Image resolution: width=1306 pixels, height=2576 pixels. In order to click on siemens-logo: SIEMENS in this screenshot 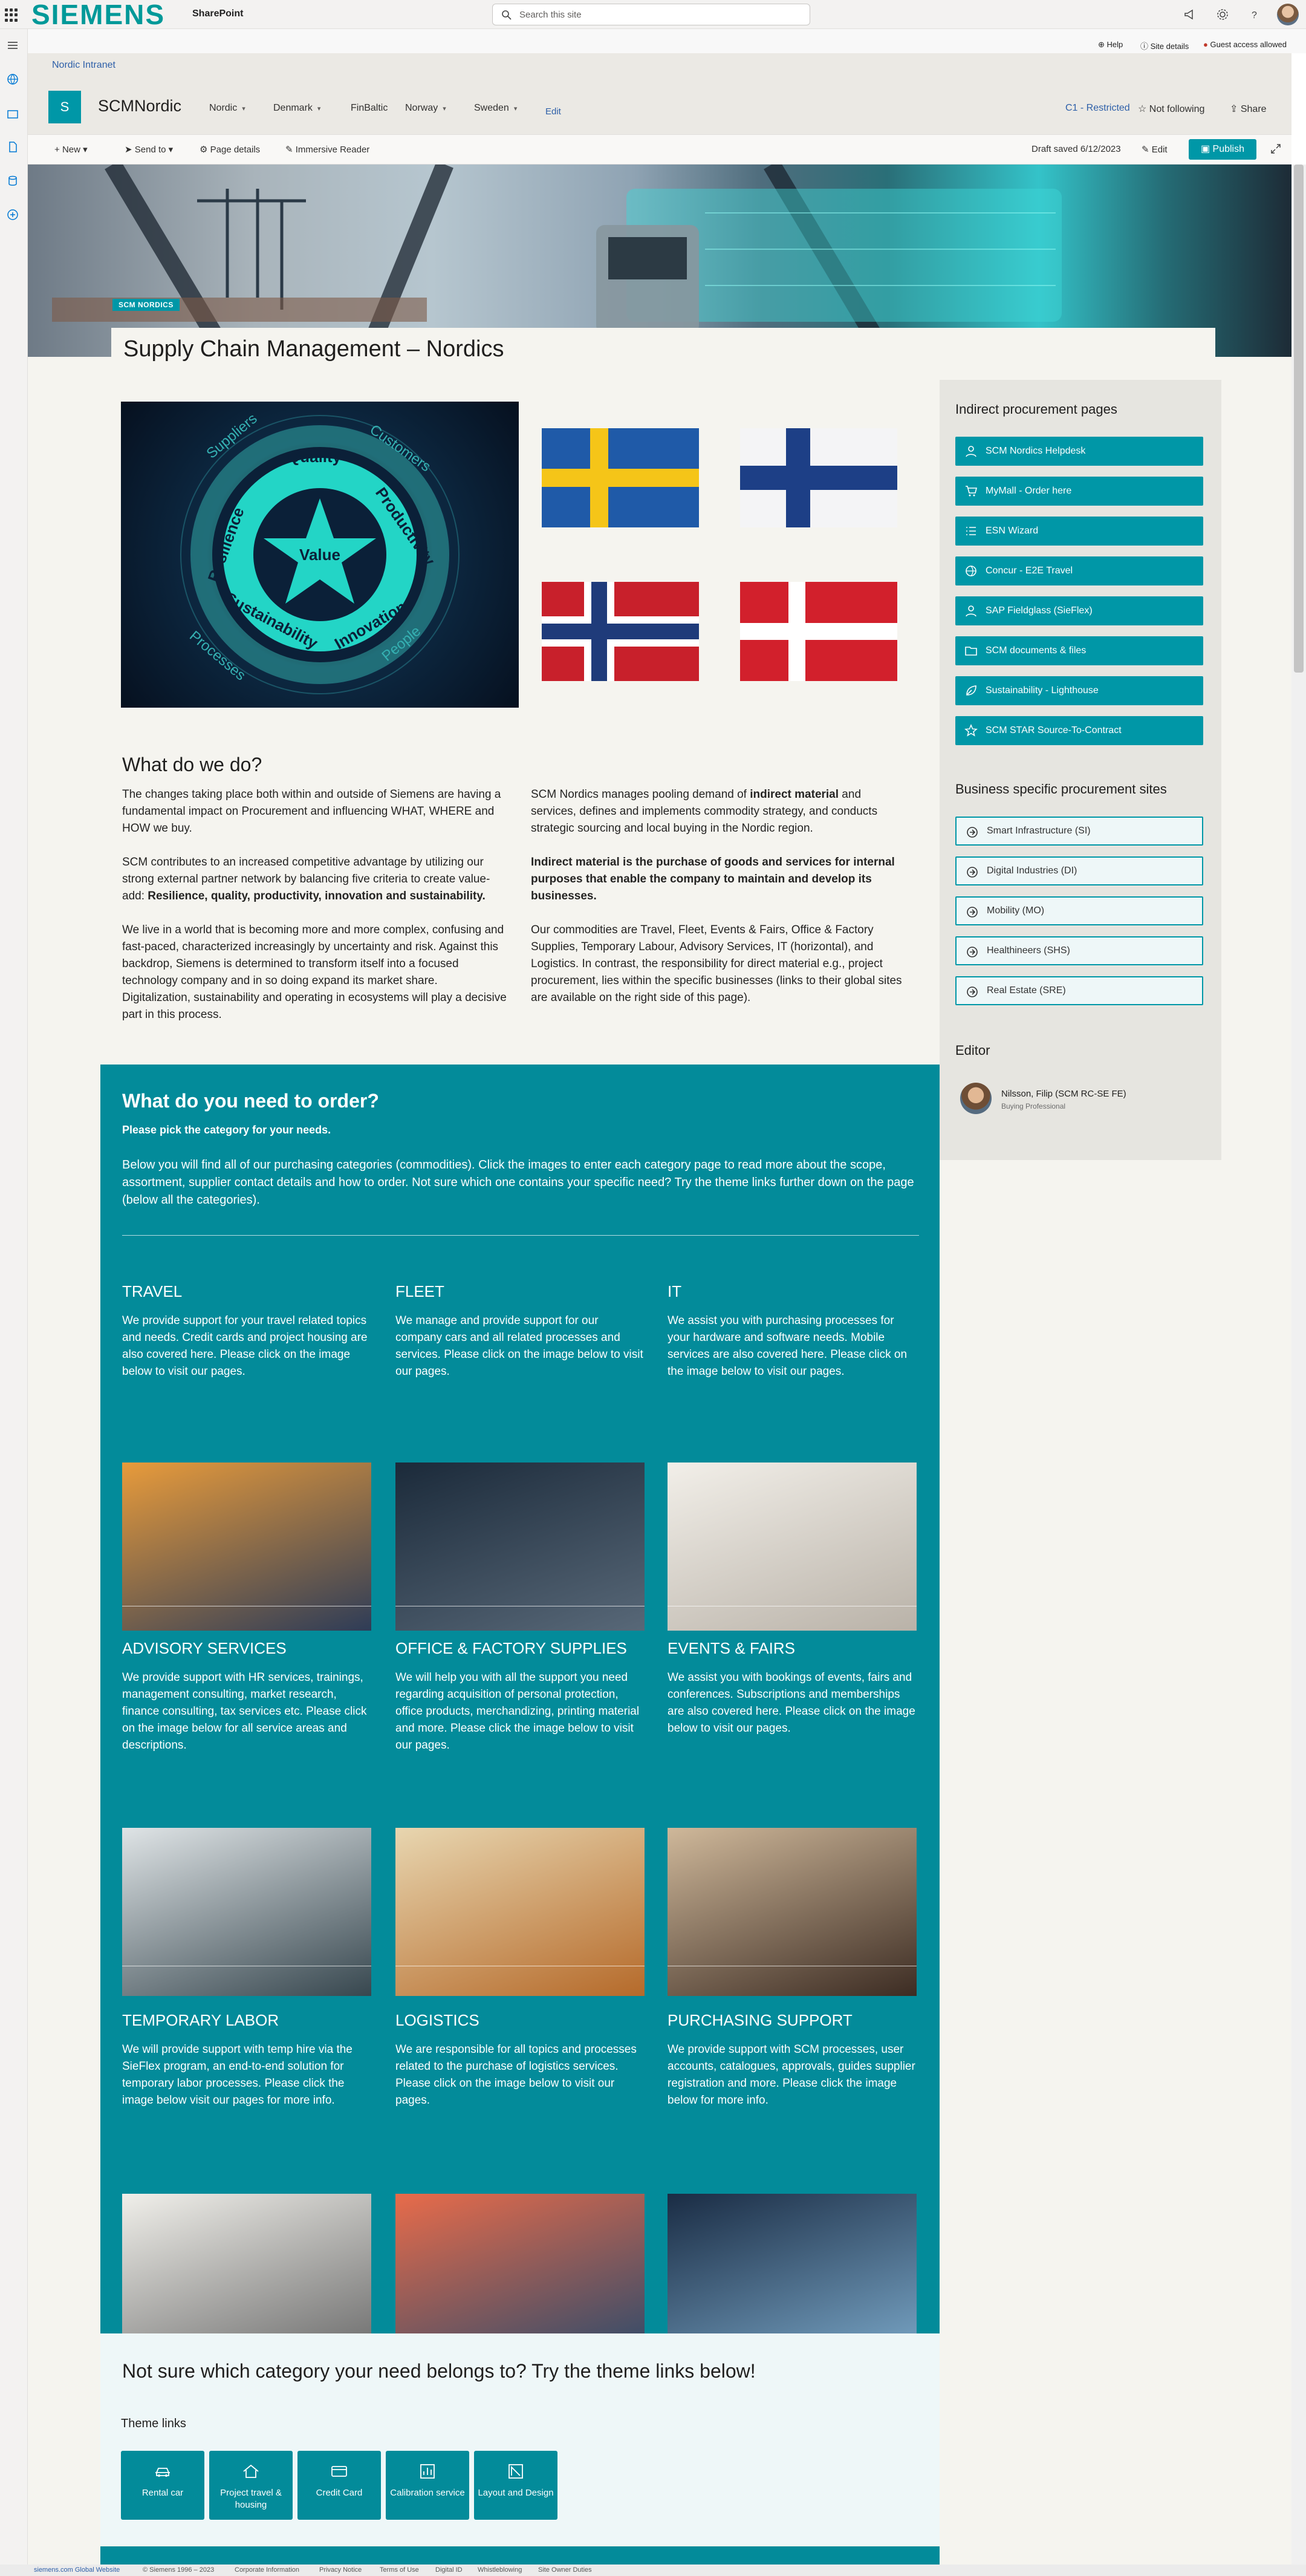, I will do `click(98, 14)`.